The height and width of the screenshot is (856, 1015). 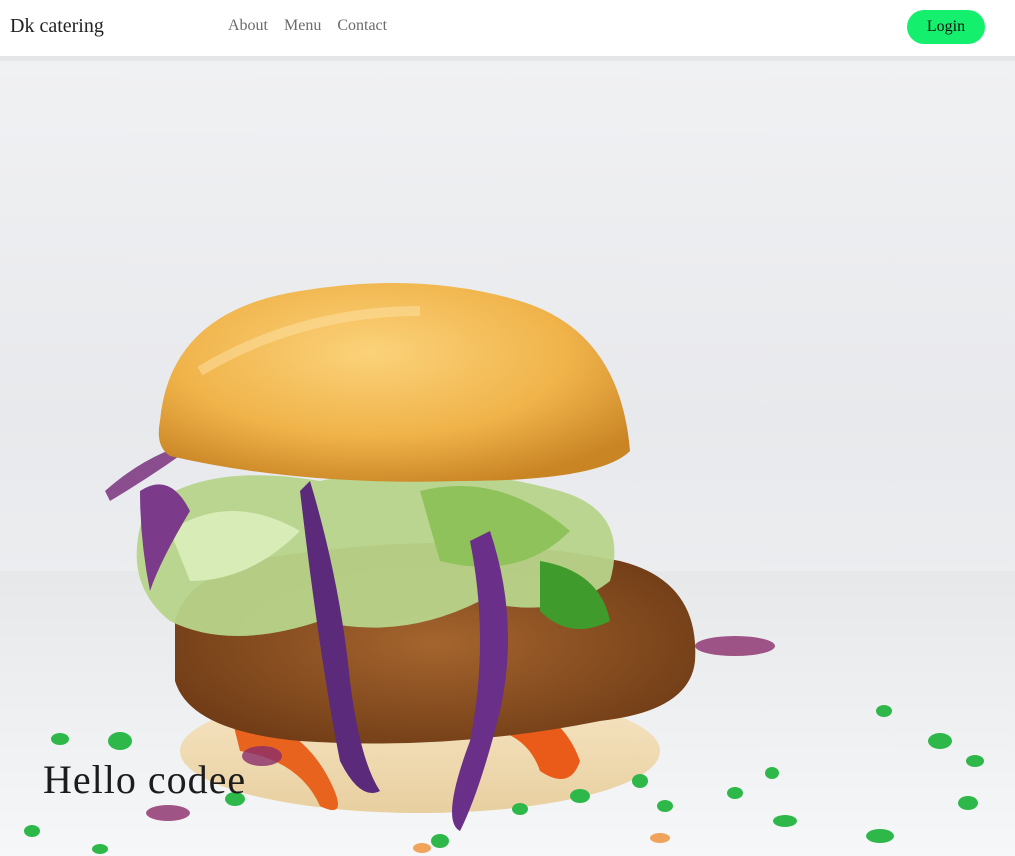 What do you see at coordinates (248, 26) in the screenshot?
I see `nav-link-about: About` at bounding box center [248, 26].